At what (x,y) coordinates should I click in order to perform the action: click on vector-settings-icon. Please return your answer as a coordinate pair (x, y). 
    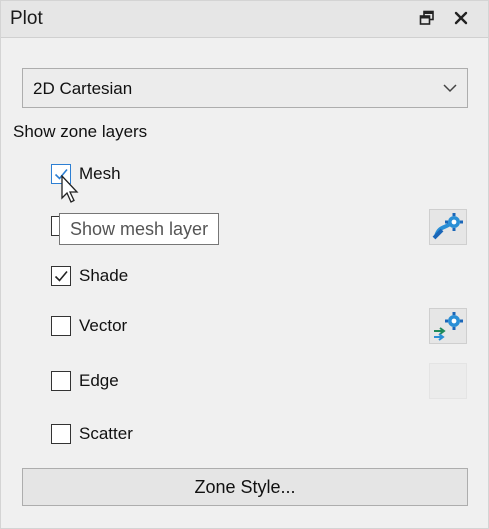
    Looking at the image, I should click on (448, 326).